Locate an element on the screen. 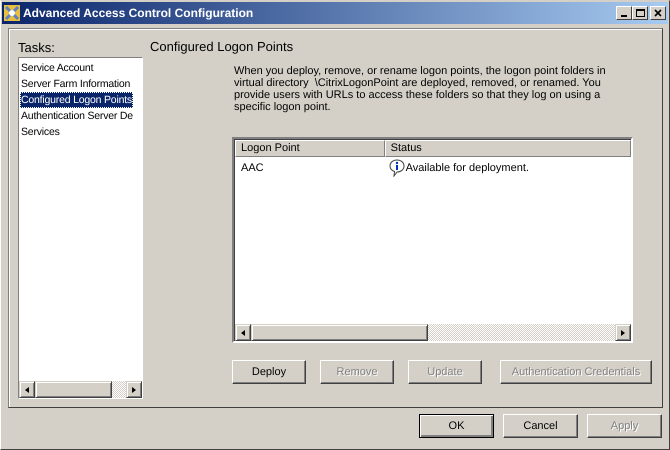 This screenshot has width=670, height=450. table-cell: Available for deployment. is located at coordinates (467, 168).